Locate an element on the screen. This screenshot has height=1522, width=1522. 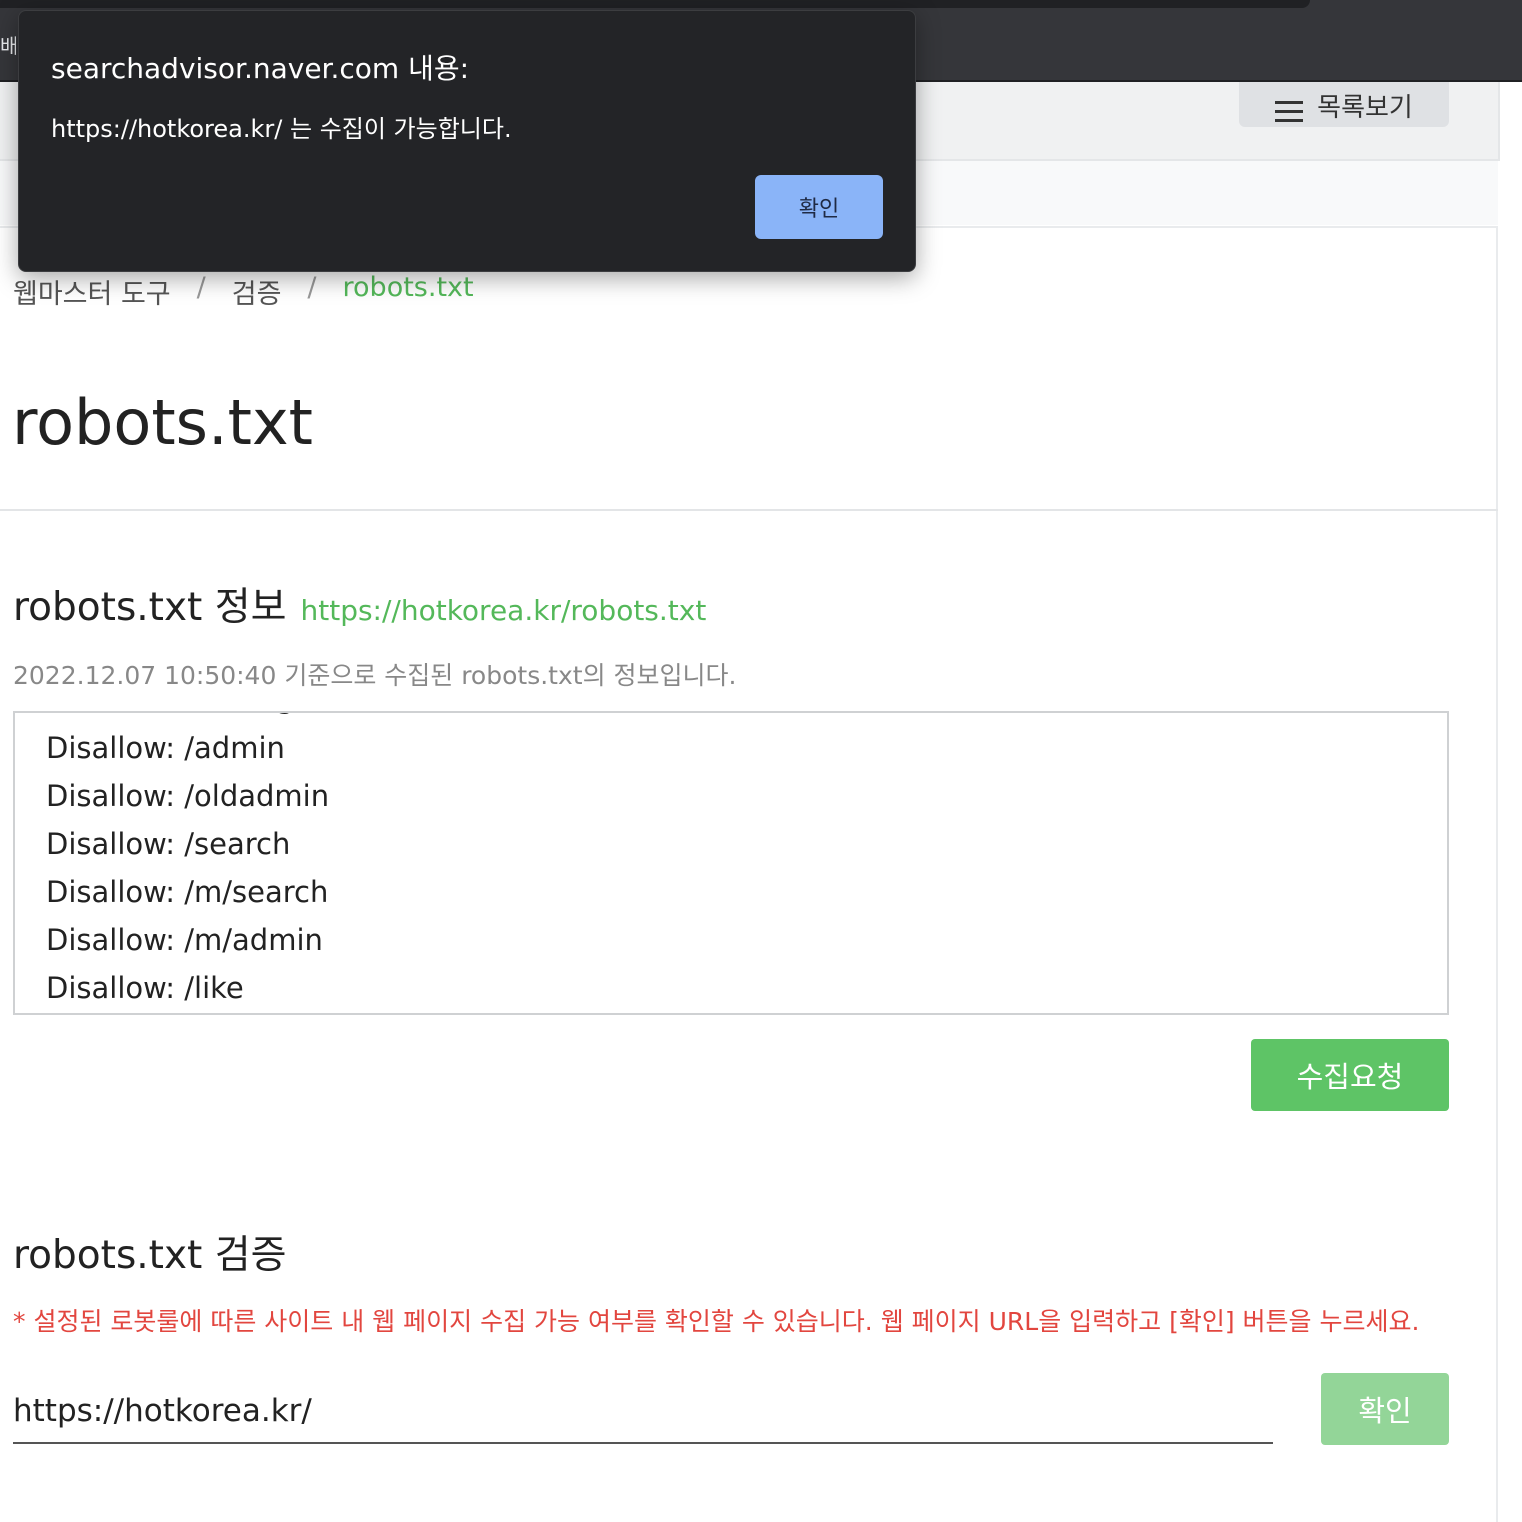
dialog-title: searchadvisor.naver.com 내용: is located at coordinates (260, 68).